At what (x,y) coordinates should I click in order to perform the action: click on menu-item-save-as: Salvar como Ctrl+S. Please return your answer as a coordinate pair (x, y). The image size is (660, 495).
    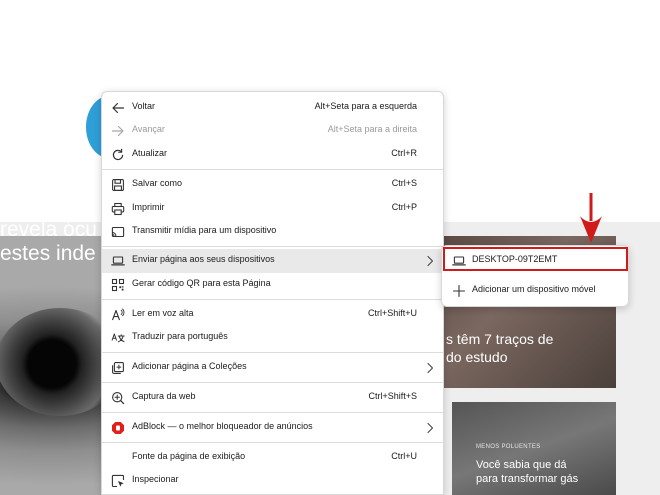
    Looking at the image, I should click on (272, 185).